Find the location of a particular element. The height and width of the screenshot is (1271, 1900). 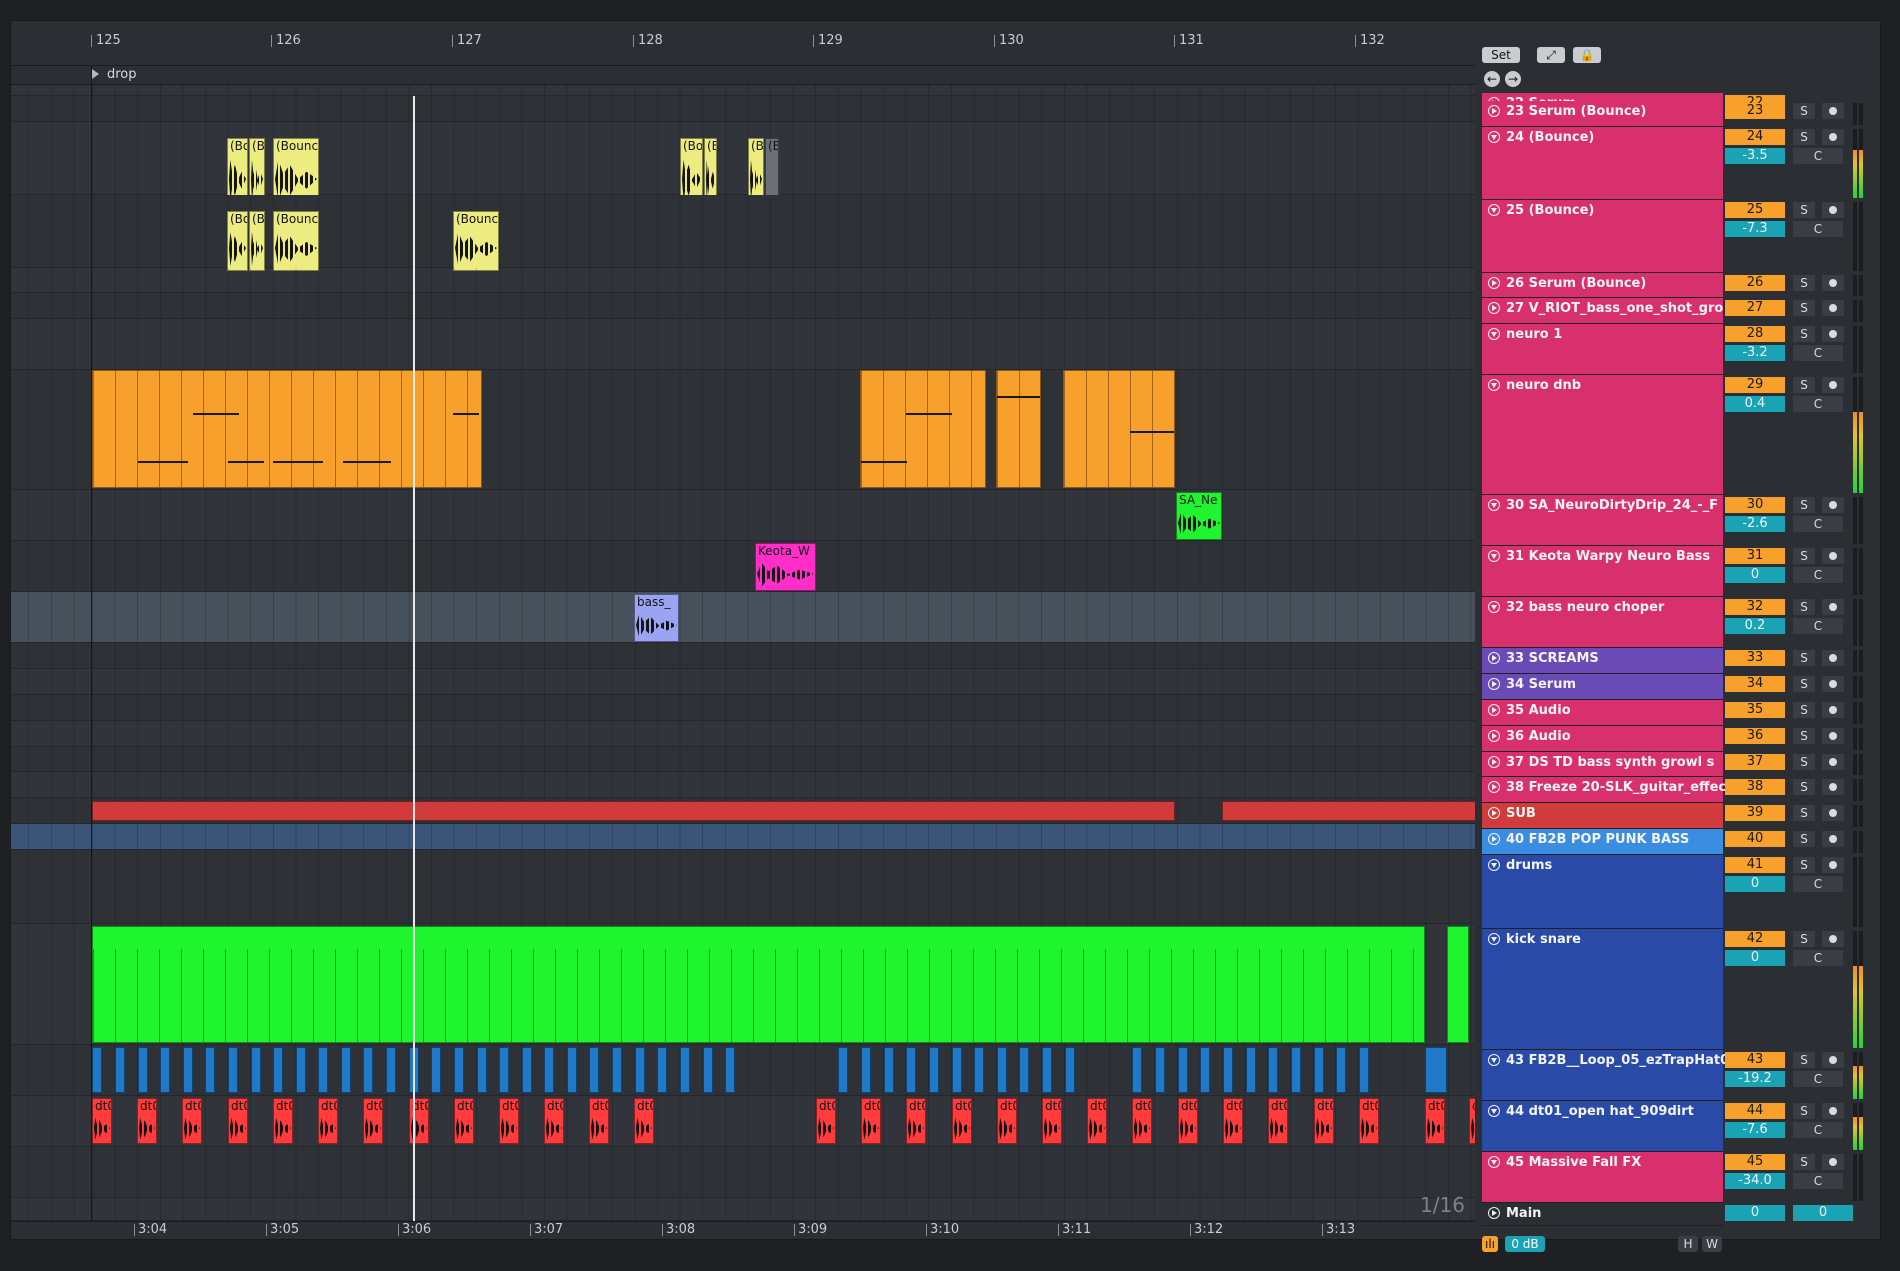

track-activator: 39 is located at coordinates (1755, 813).